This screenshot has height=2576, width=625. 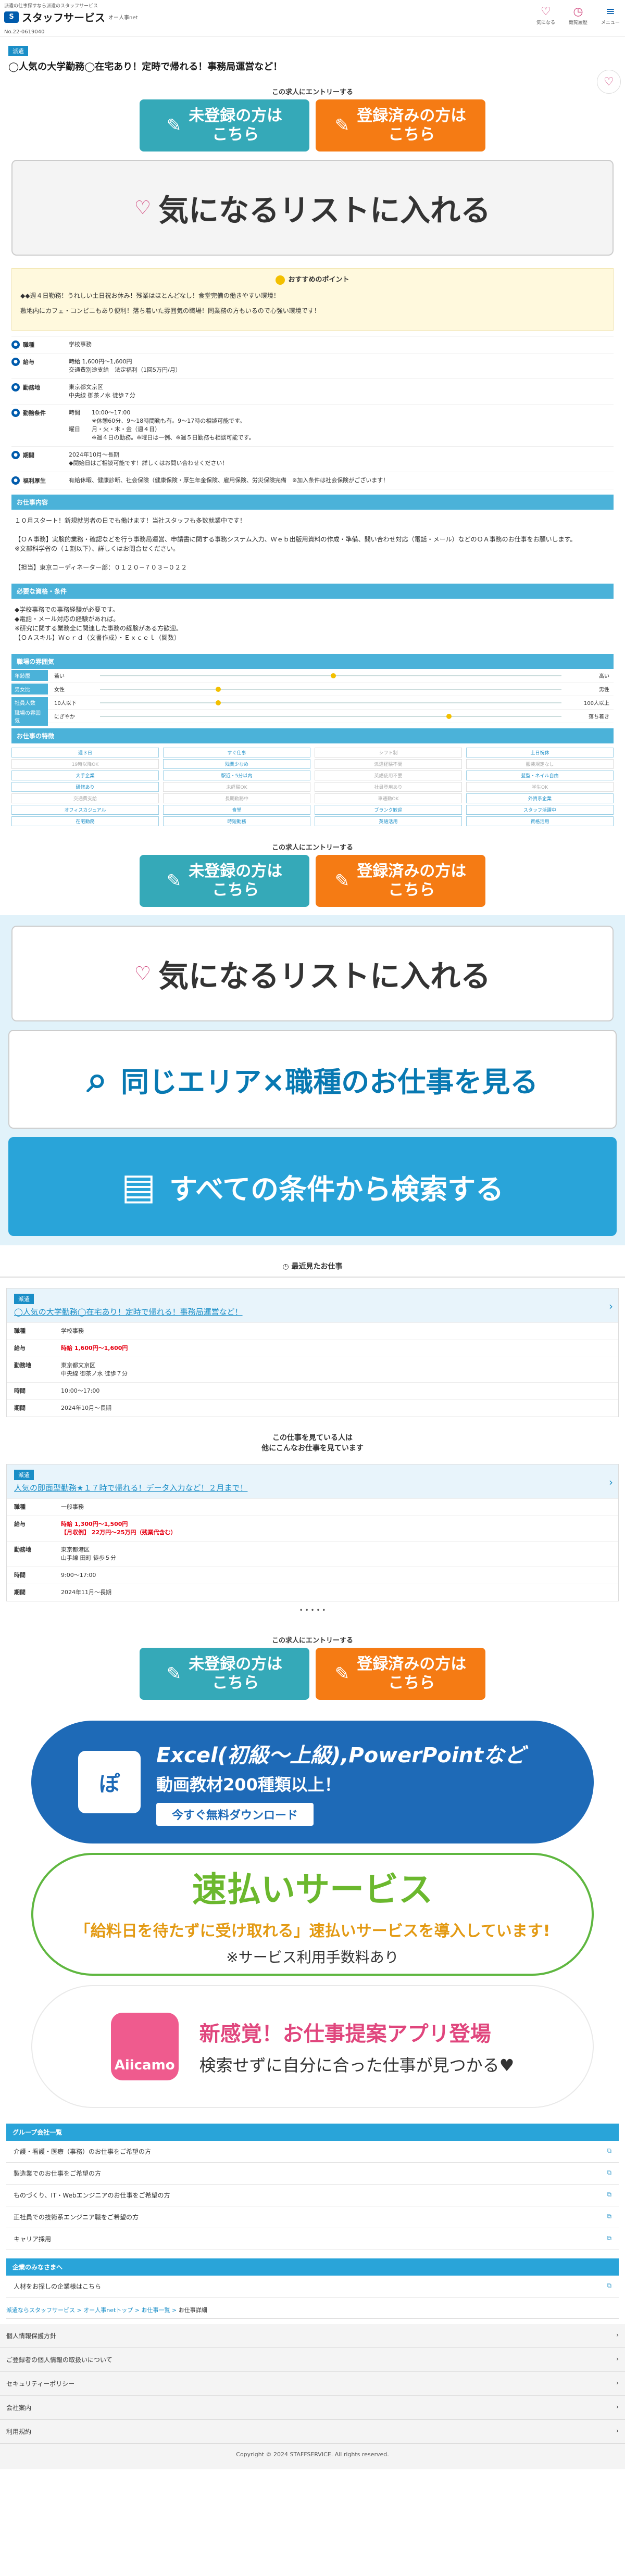 What do you see at coordinates (540, 821) in the screenshot?
I see `feature-chip: 資格活用` at bounding box center [540, 821].